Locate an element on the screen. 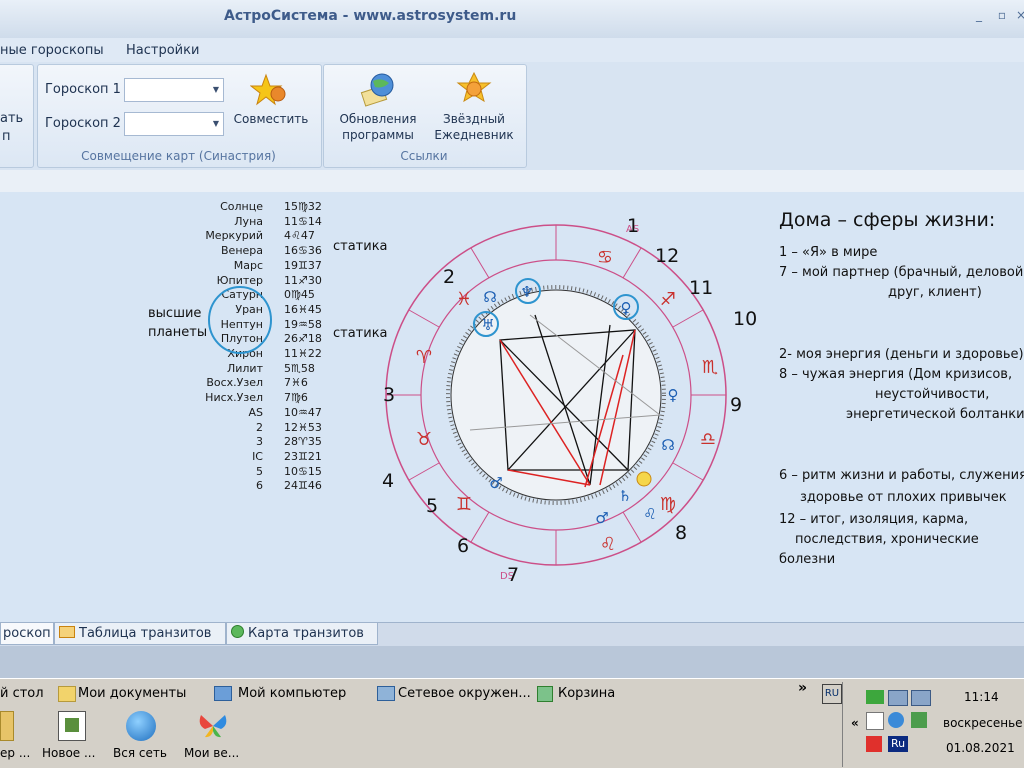 The height and width of the screenshot is (768, 1024). minimize-button: _ is located at coordinates (979, 15).